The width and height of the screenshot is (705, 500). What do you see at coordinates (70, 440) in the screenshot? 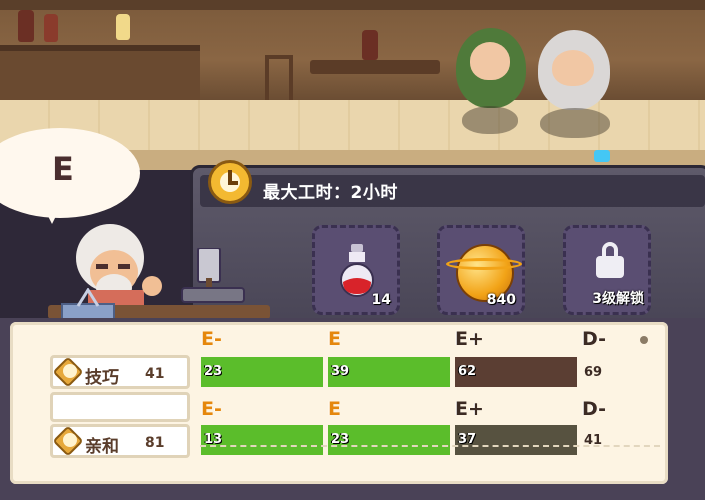
I see `friendly-face-icon-inner` at bounding box center [70, 440].